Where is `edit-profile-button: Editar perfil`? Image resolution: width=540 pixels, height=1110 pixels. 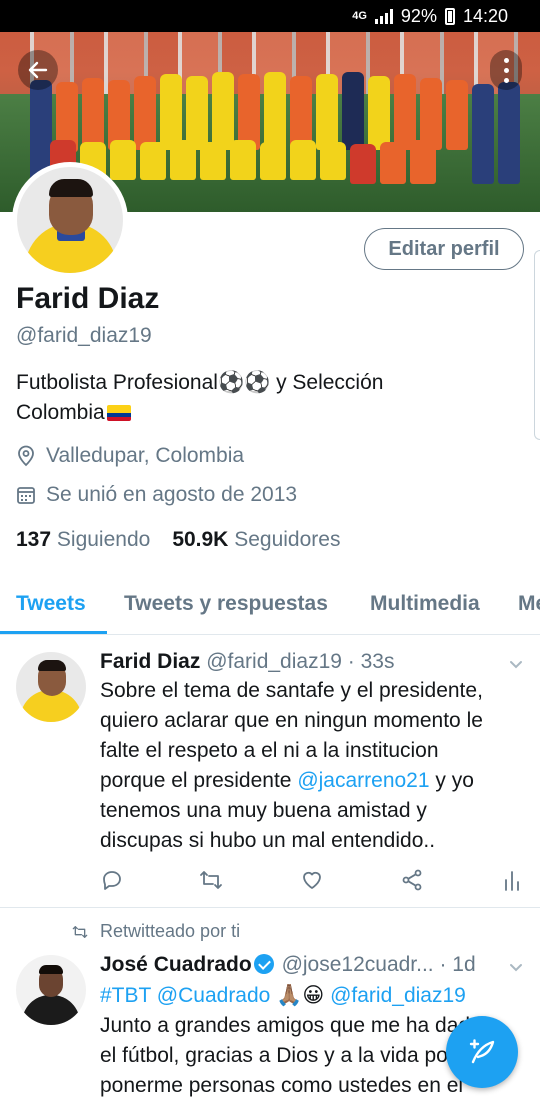 edit-profile-button: Editar perfil is located at coordinates (444, 249).